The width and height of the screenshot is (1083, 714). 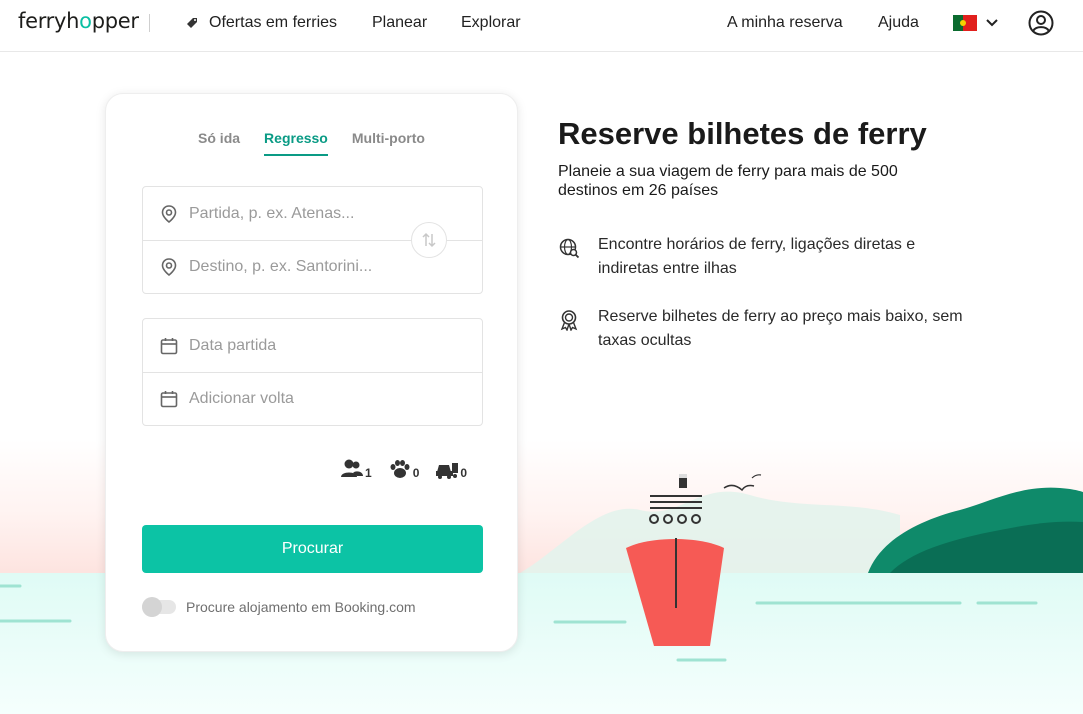 I want to click on date-fields: Data partida Adicionar volta, so click(x=312, y=372).